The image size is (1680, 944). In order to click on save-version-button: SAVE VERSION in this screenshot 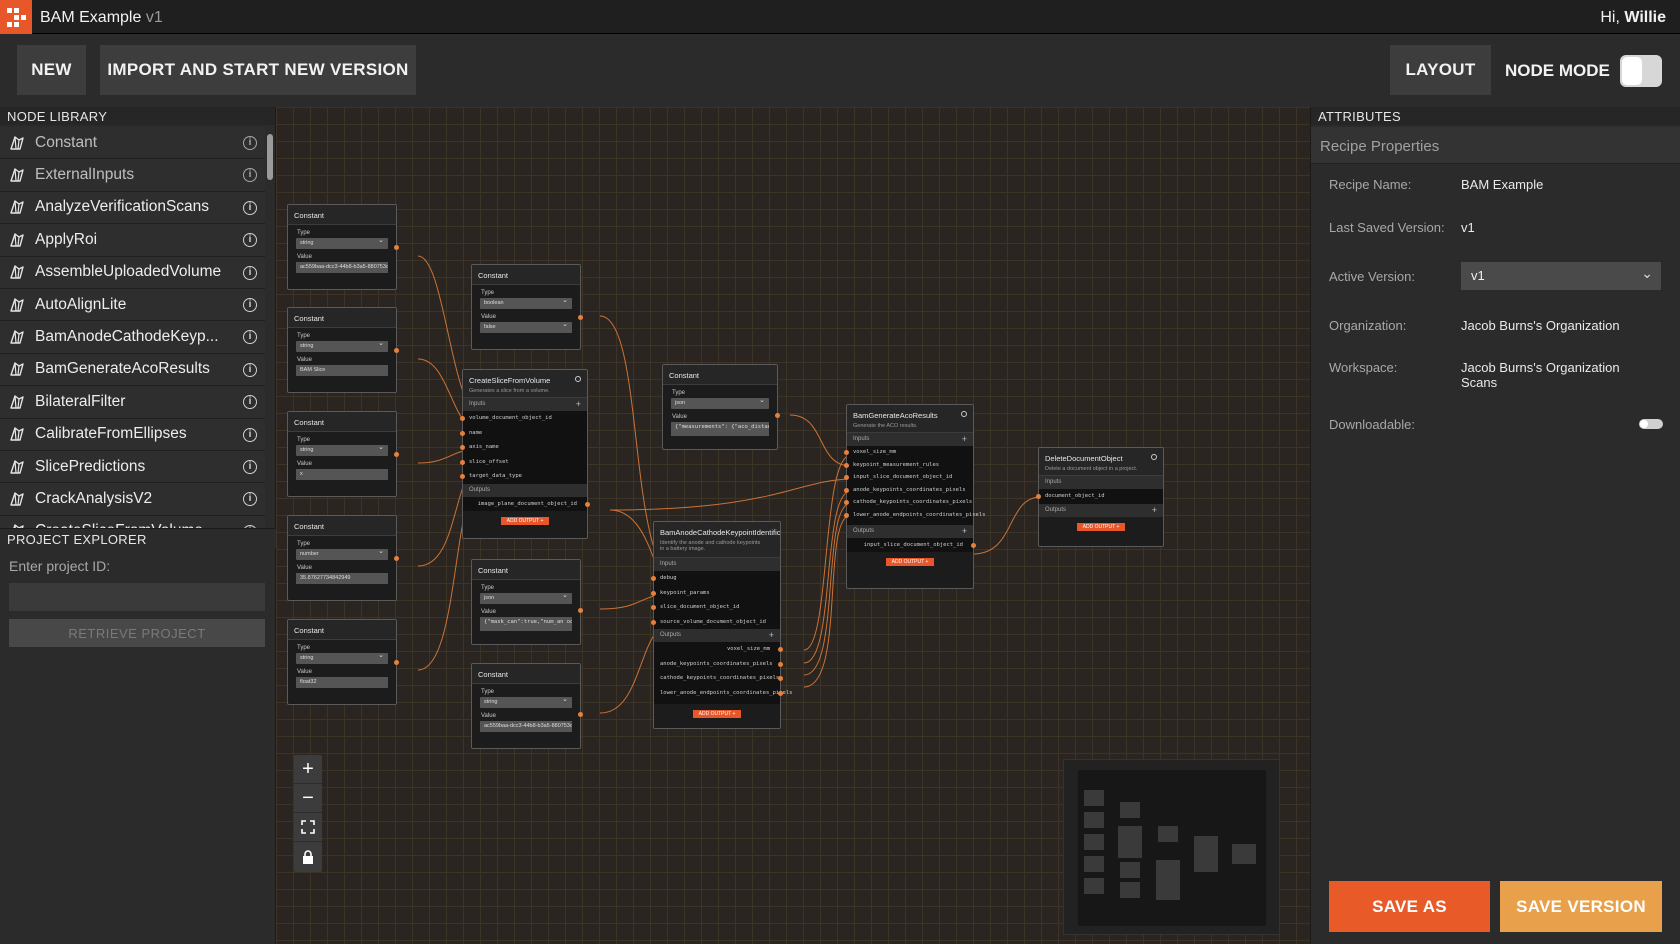, I will do `click(1581, 906)`.